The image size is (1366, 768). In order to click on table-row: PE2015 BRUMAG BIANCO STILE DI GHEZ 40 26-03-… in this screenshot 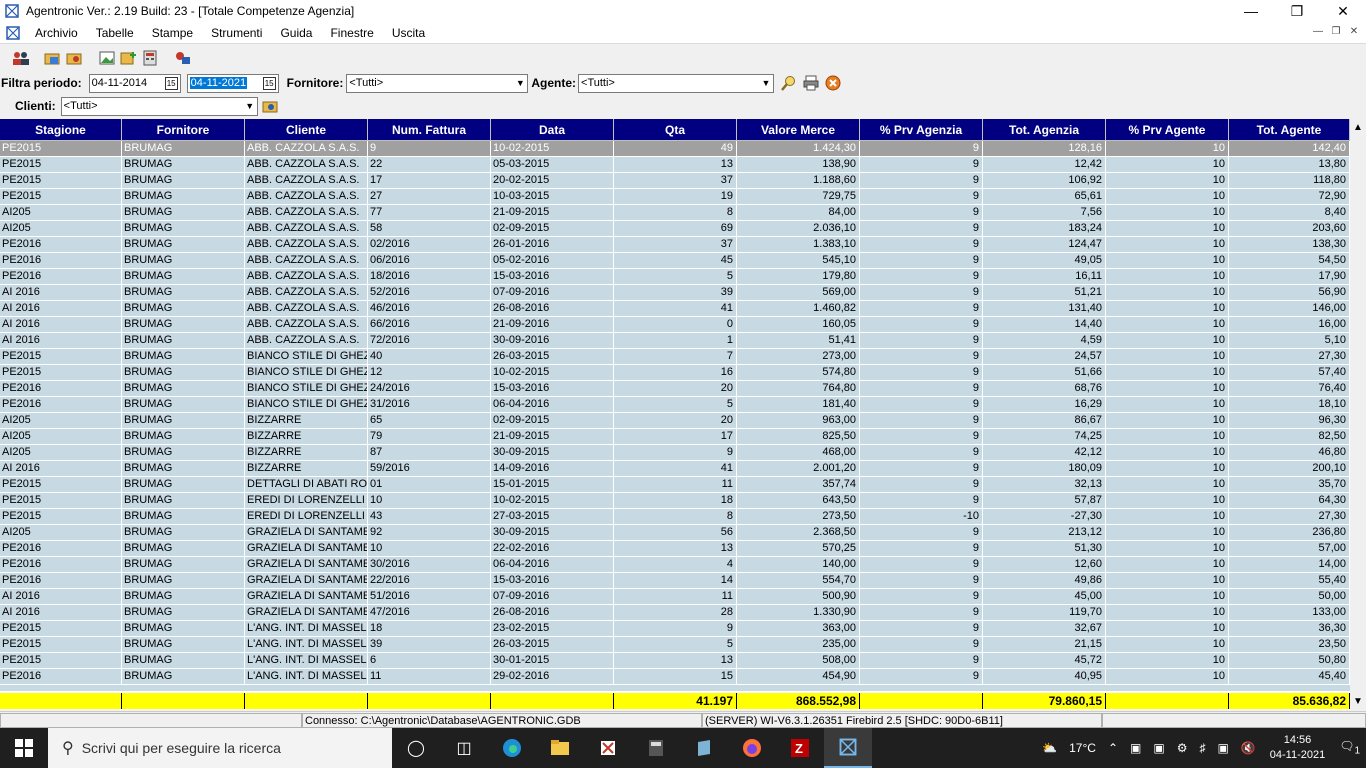, I will do `click(675, 357)`.